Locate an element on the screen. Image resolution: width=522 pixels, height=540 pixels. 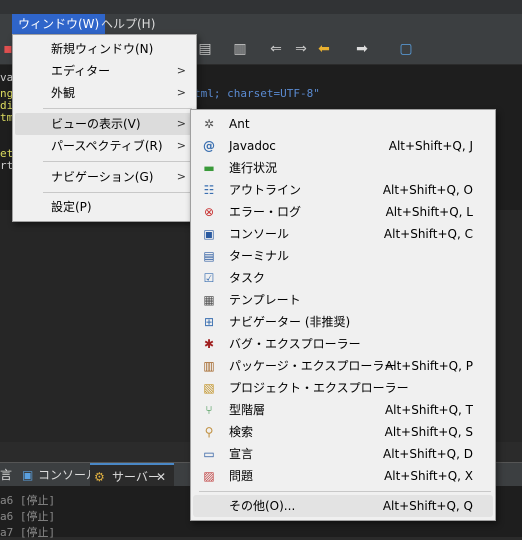
view-item-ant: ✲ Ant is located at coordinates (343, 124).